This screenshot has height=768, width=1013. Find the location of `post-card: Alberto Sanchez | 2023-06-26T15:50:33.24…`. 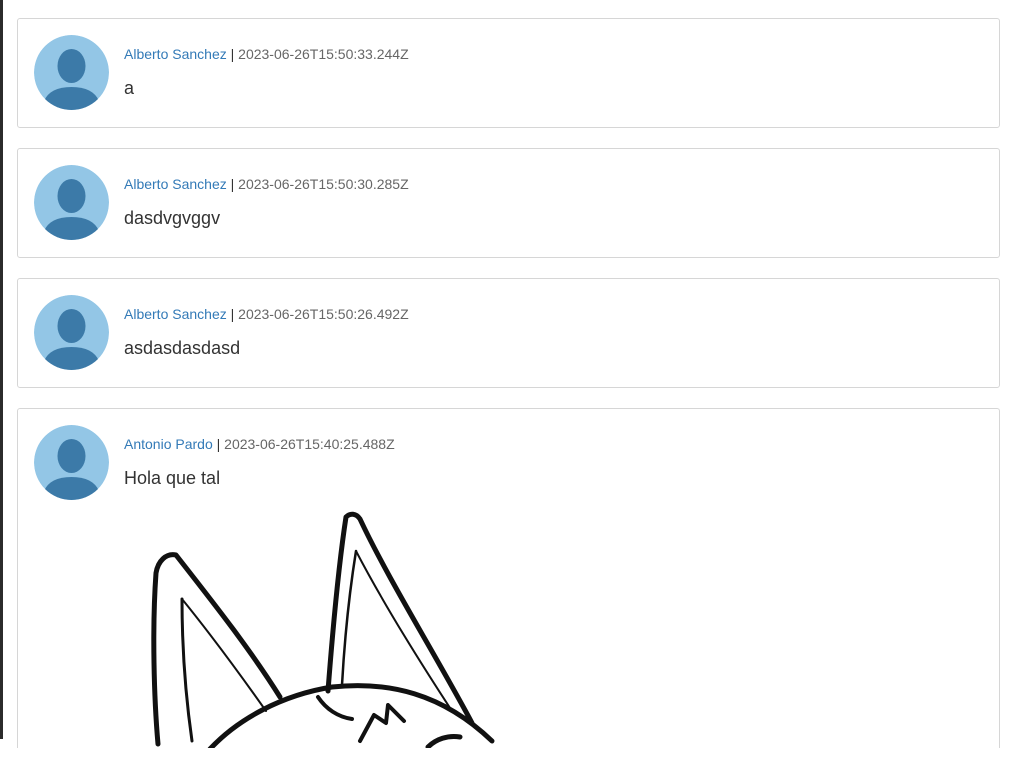

post-card: Alberto Sanchez | 2023-06-26T15:50:33.24… is located at coordinates (508, 73).